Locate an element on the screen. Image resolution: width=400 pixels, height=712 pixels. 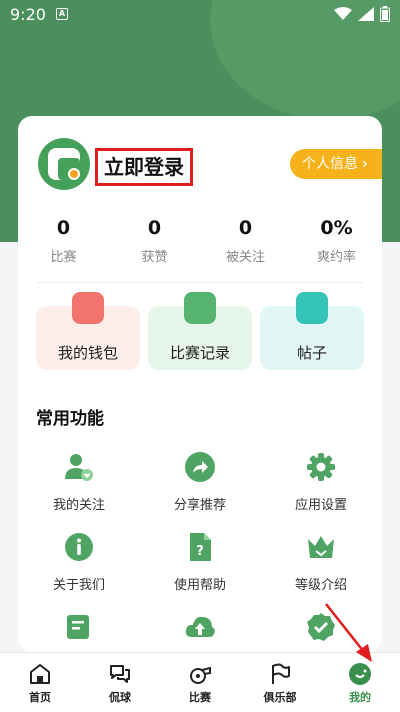
wifi-icon is located at coordinates (343, 13).